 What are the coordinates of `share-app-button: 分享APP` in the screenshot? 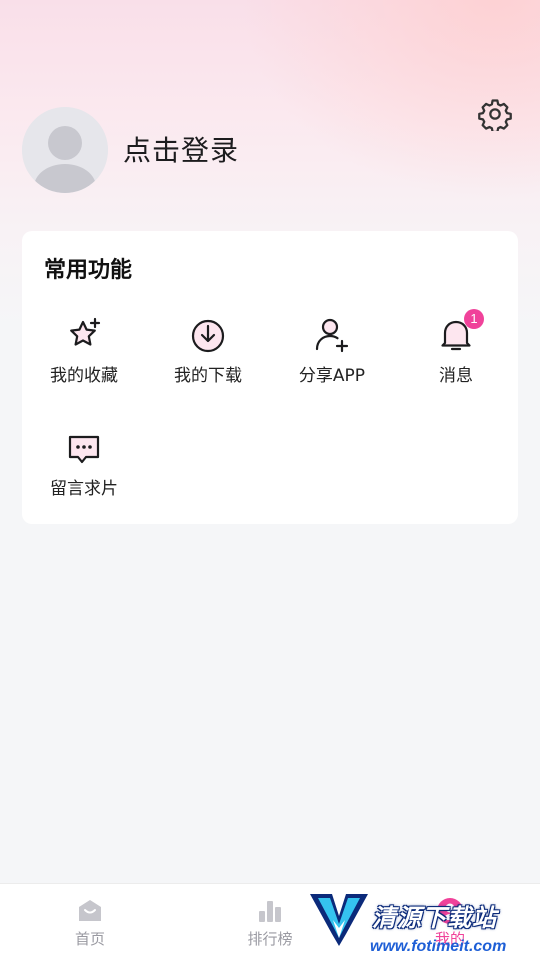 It's located at (332, 360).